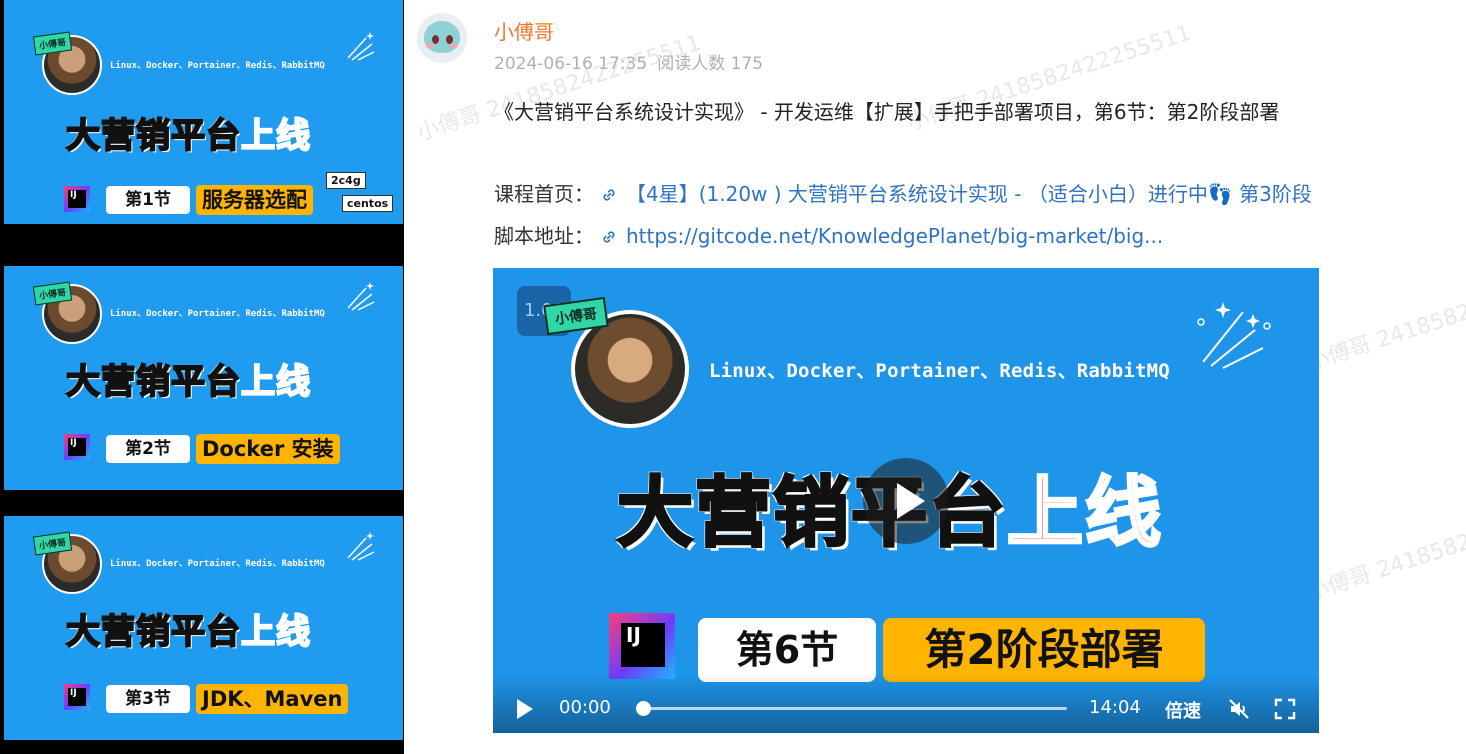 The image size is (1466, 754). Describe the element at coordinates (525, 709) in the screenshot. I see `play-icon` at that location.